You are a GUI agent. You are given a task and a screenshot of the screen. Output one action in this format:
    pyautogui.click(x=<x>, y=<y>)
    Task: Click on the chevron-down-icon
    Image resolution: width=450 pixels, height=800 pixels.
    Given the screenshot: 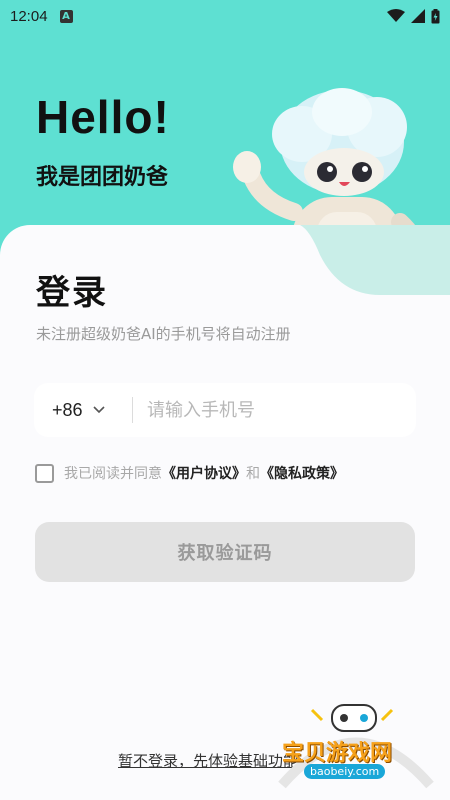 What is the action you would take?
    pyautogui.click(x=98, y=410)
    